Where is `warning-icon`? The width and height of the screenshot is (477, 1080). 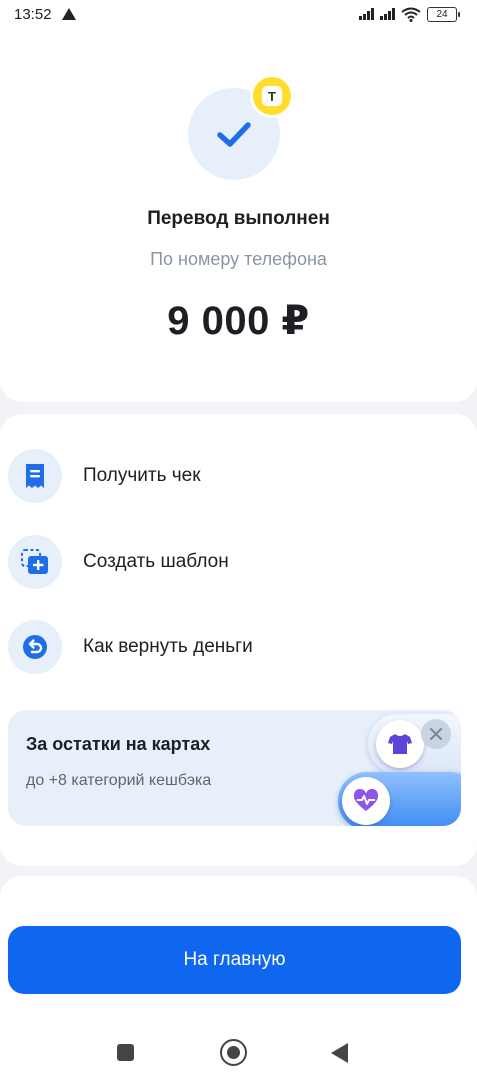 warning-icon is located at coordinates (68, 14).